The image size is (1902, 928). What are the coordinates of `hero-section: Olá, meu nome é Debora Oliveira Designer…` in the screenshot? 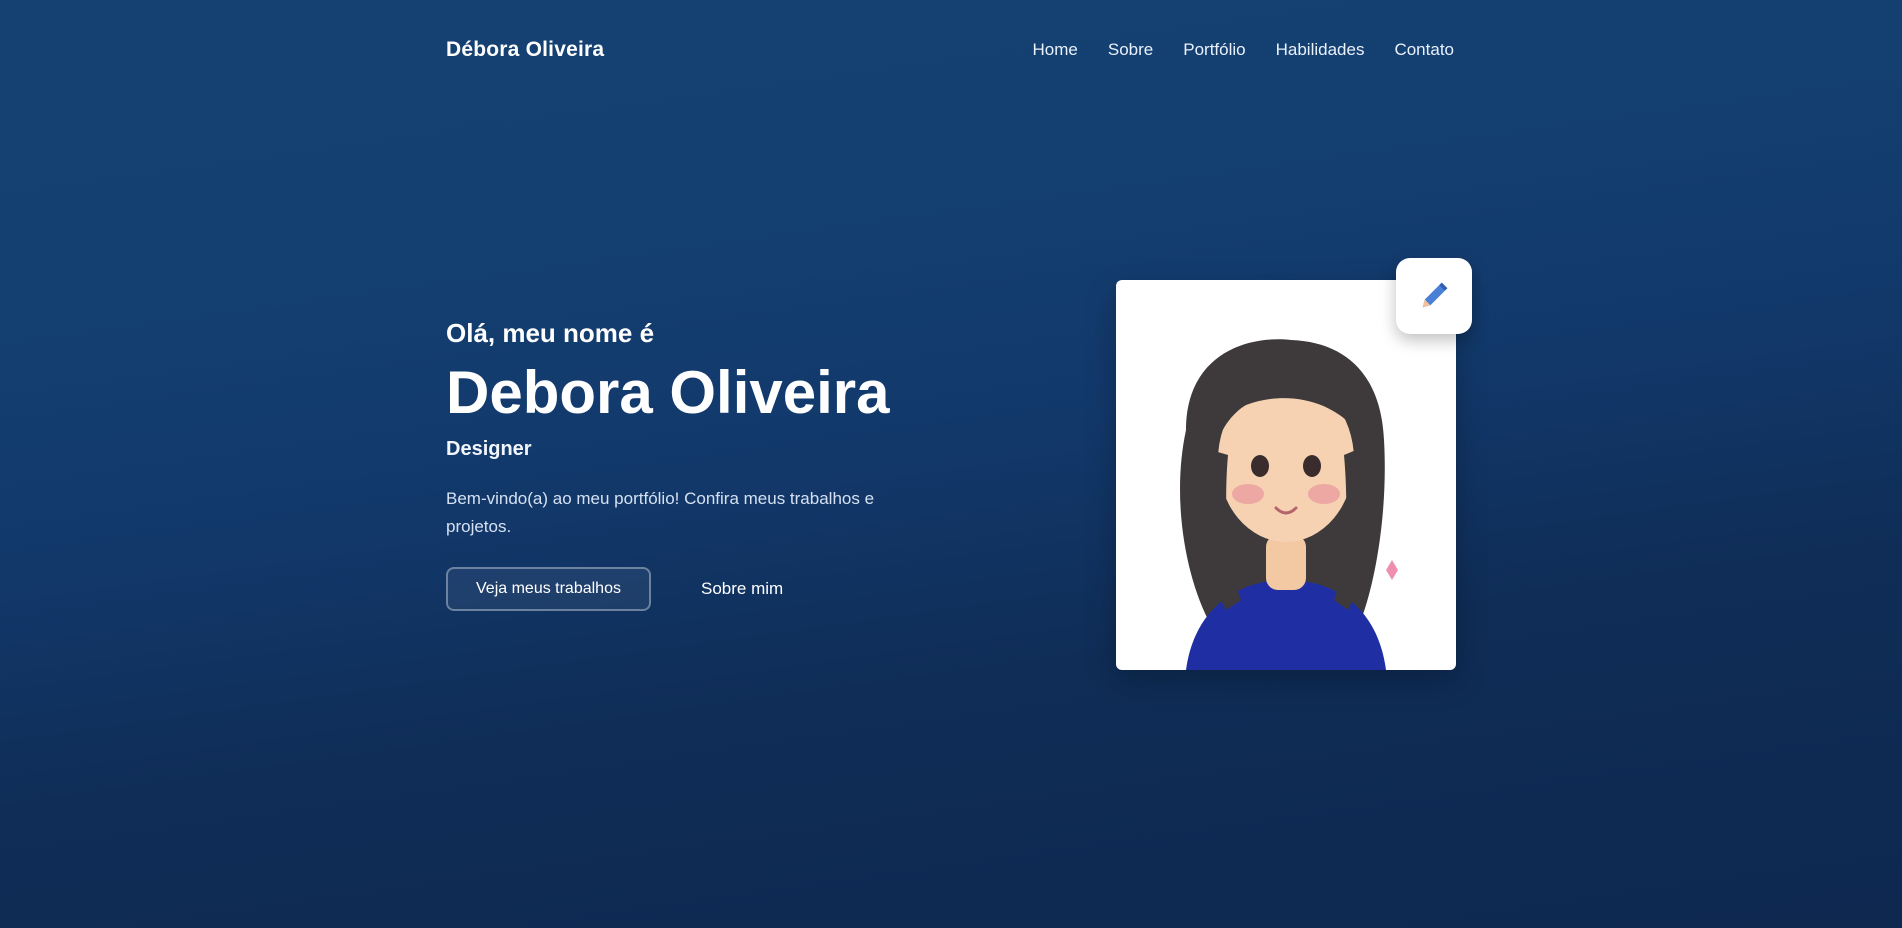 It's located at (696, 464).